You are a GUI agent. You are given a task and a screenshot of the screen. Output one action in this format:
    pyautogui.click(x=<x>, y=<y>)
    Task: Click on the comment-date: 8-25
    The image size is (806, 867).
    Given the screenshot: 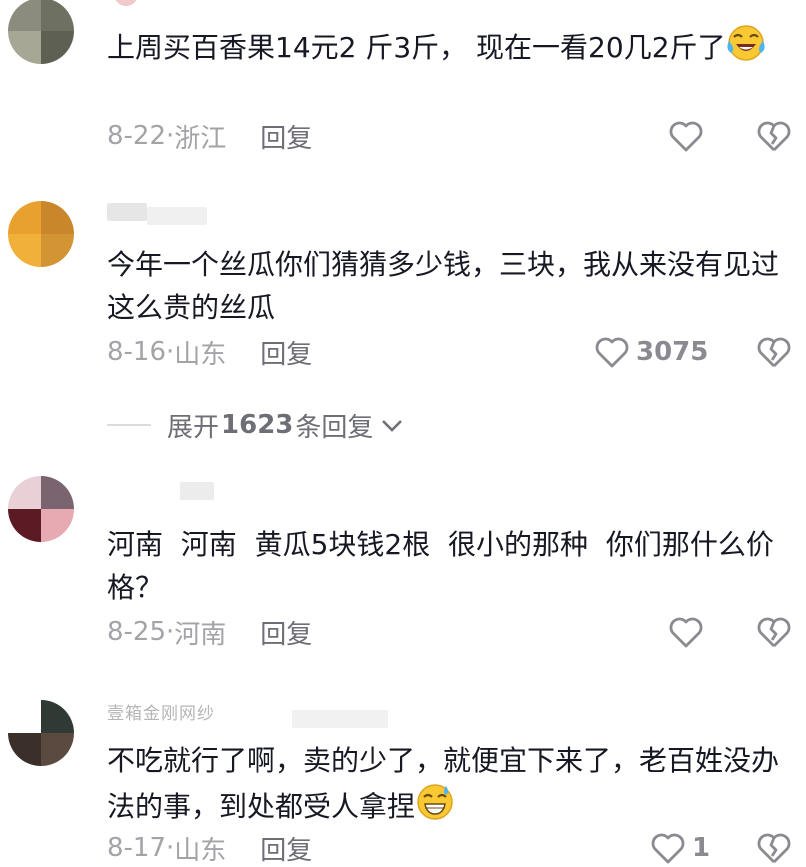 What is the action you would take?
    pyautogui.click(x=137, y=632)
    